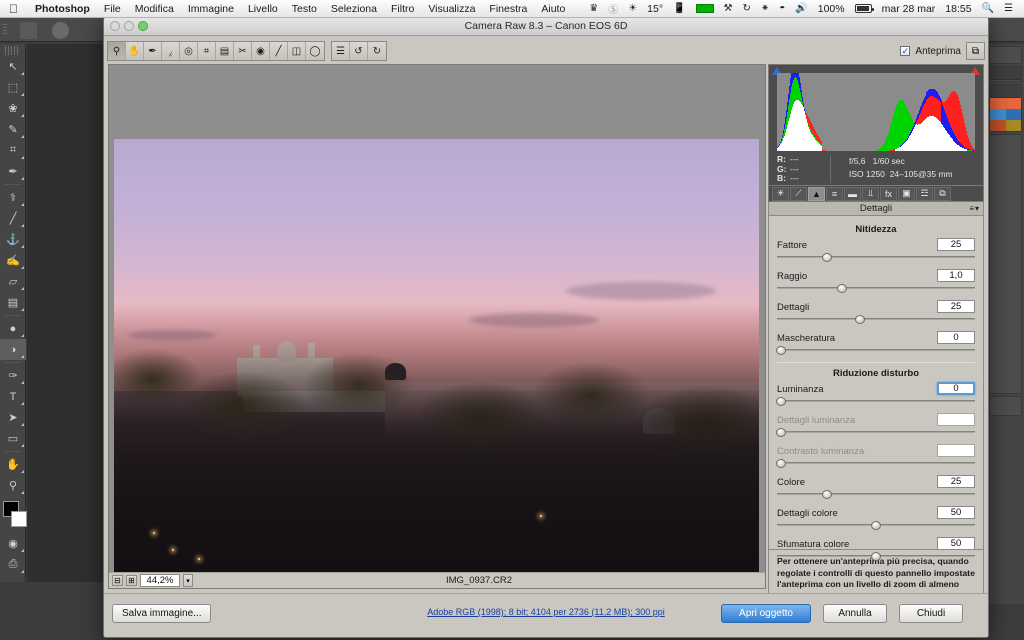 The image size is (1024, 640). What do you see at coordinates (956, 450) in the screenshot?
I see `slider-value-input` at bounding box center [956, 450].